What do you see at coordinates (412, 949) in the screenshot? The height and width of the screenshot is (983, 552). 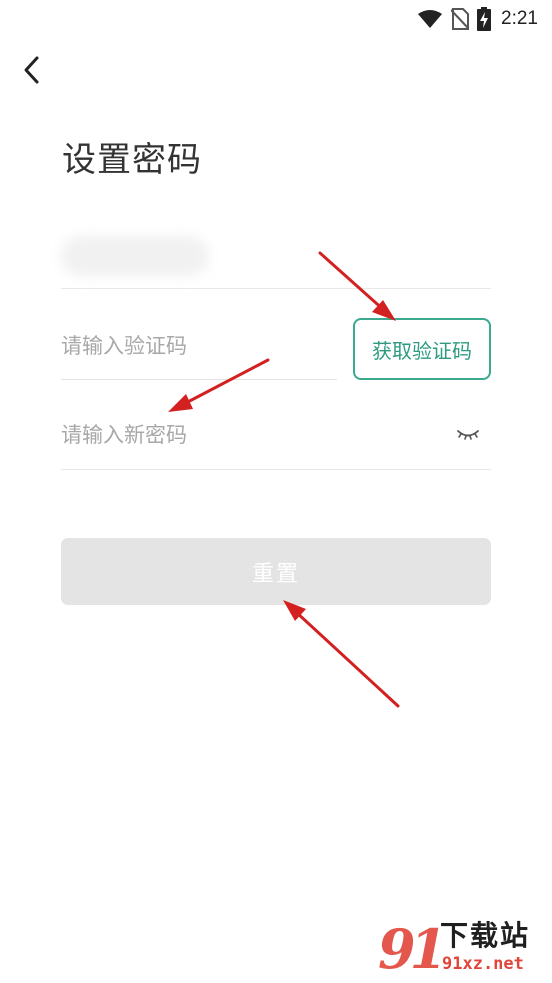 I see `watermark-digits: 91` at bounding box center [412, 949].